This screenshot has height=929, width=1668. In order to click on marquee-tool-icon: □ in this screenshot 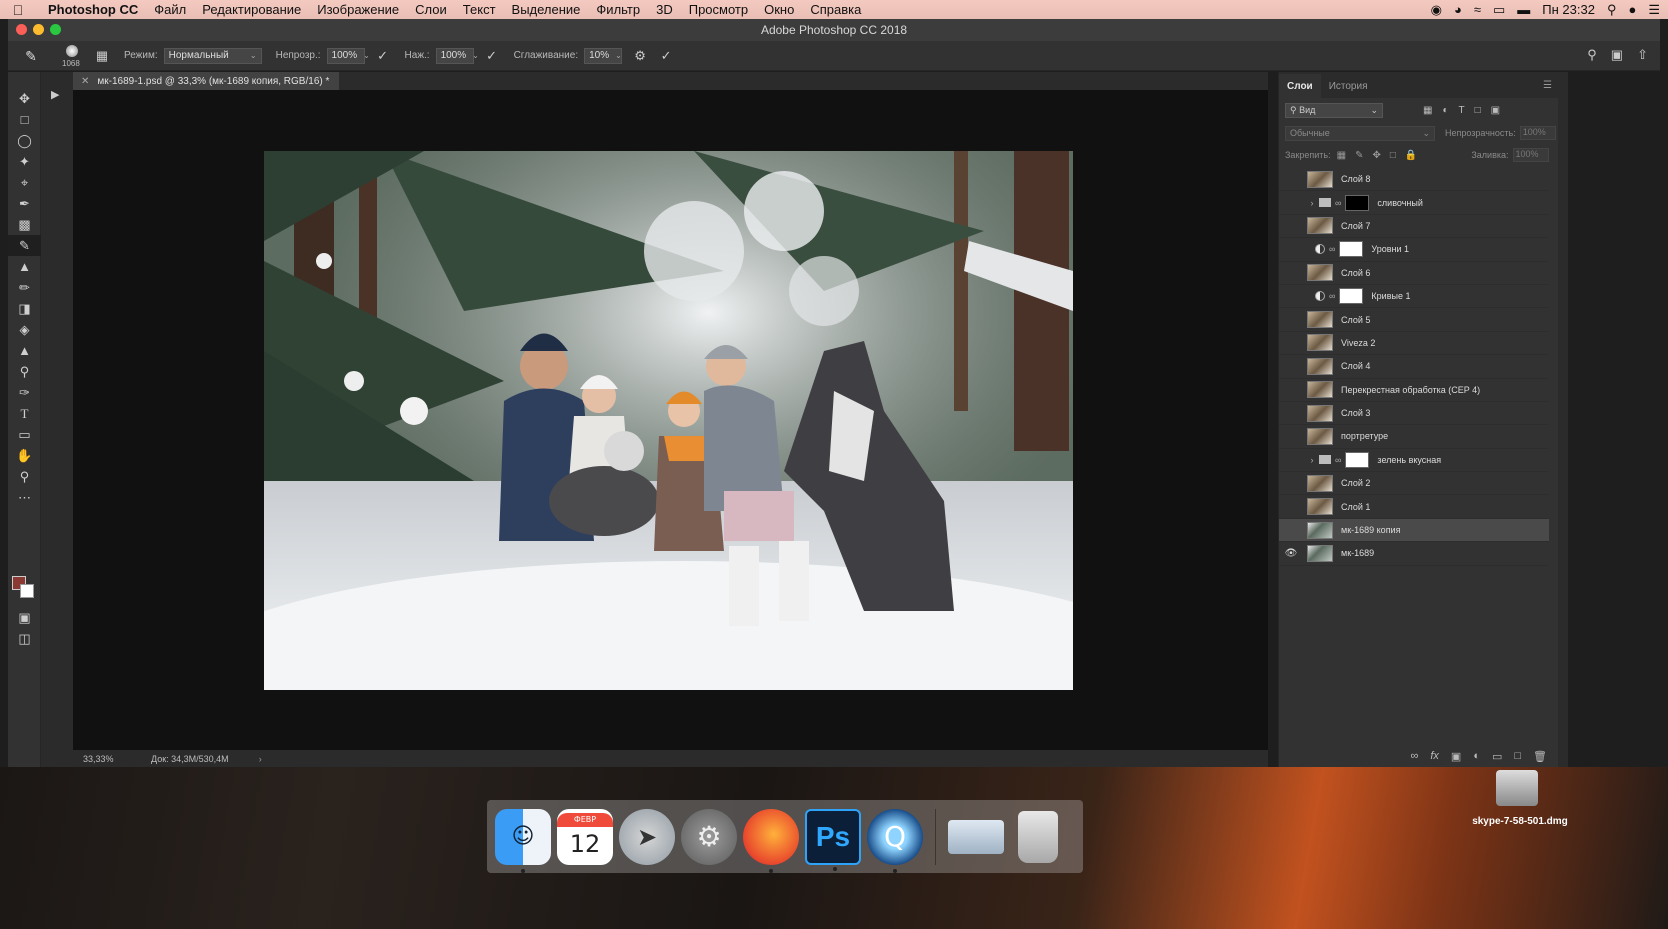, I will do `click(24, 119)`.